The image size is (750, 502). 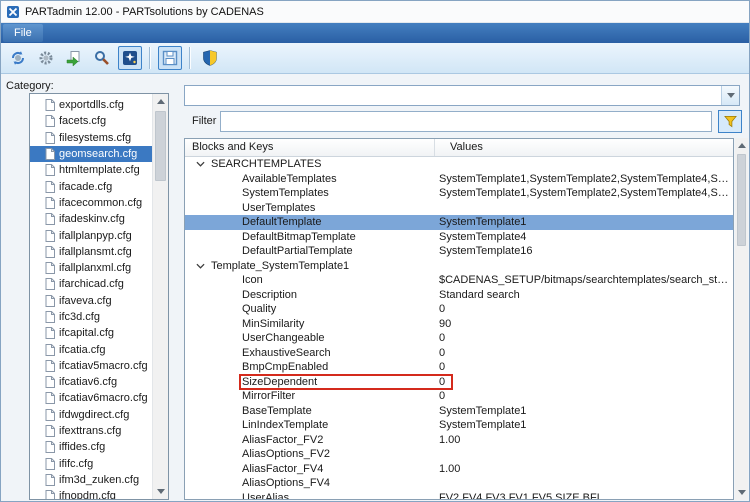 I want to click on table-row-MinSimilarity: MinSimilarity 90, so click(x=459, y=324).